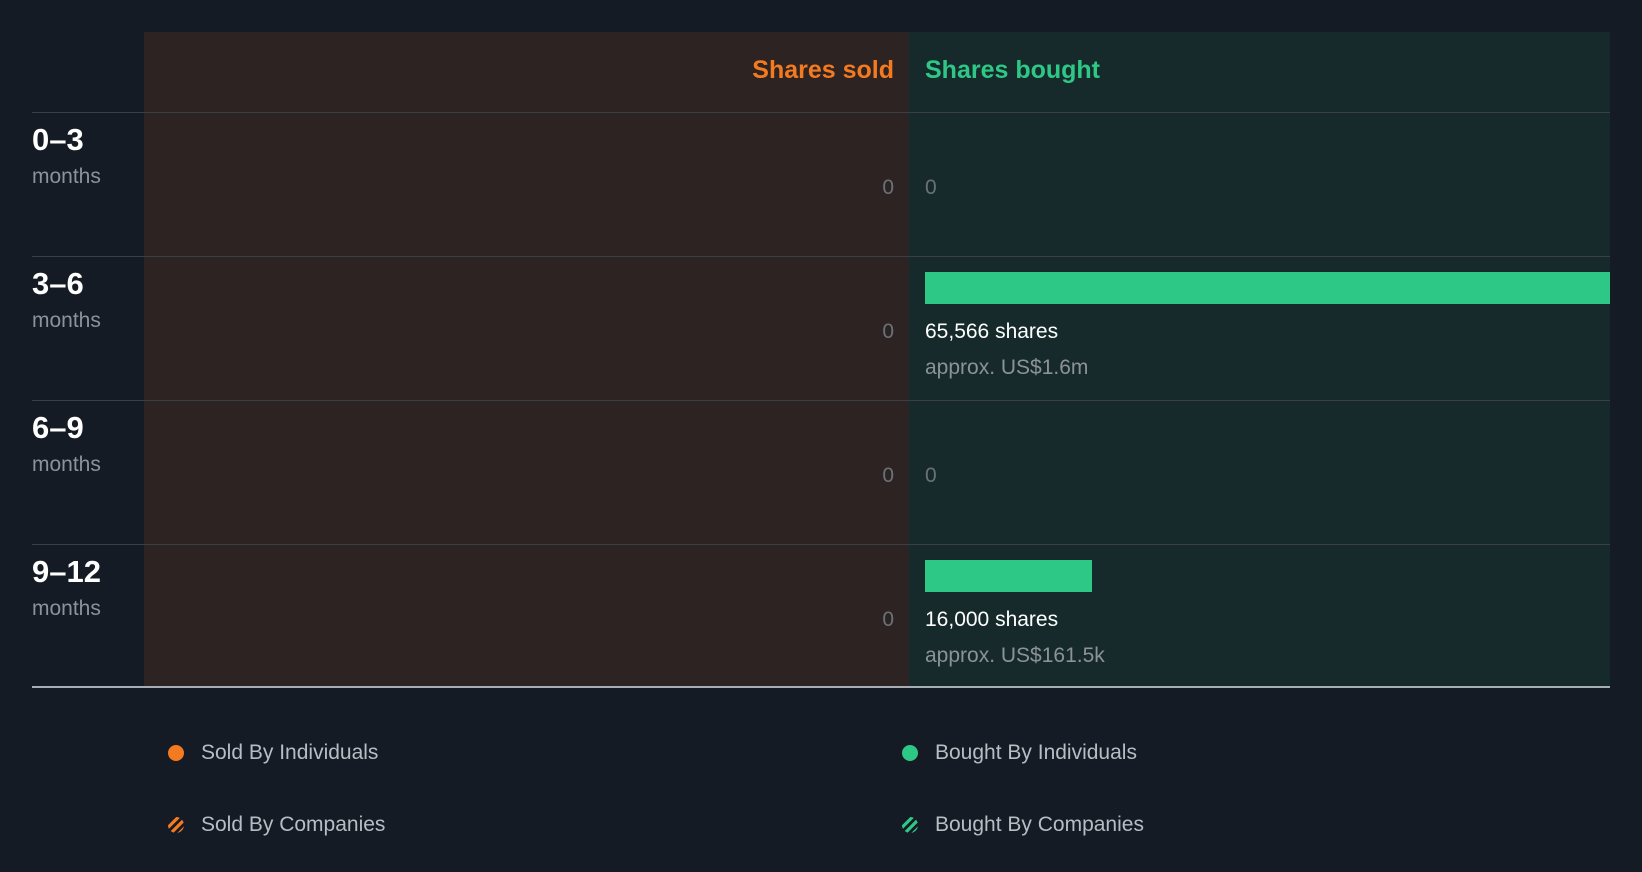 This screenshot has width=1642, height=872. I want to click on legend-sold-companies: Sold By Companies, so click(276, 825).